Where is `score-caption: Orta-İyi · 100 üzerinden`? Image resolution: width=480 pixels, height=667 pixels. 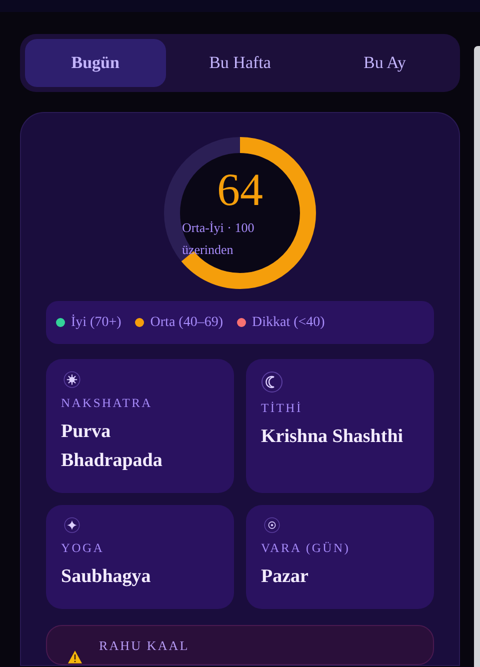
score-caption: Orta-İyi · 100 üzerinden is located at coordinates (219, 239).